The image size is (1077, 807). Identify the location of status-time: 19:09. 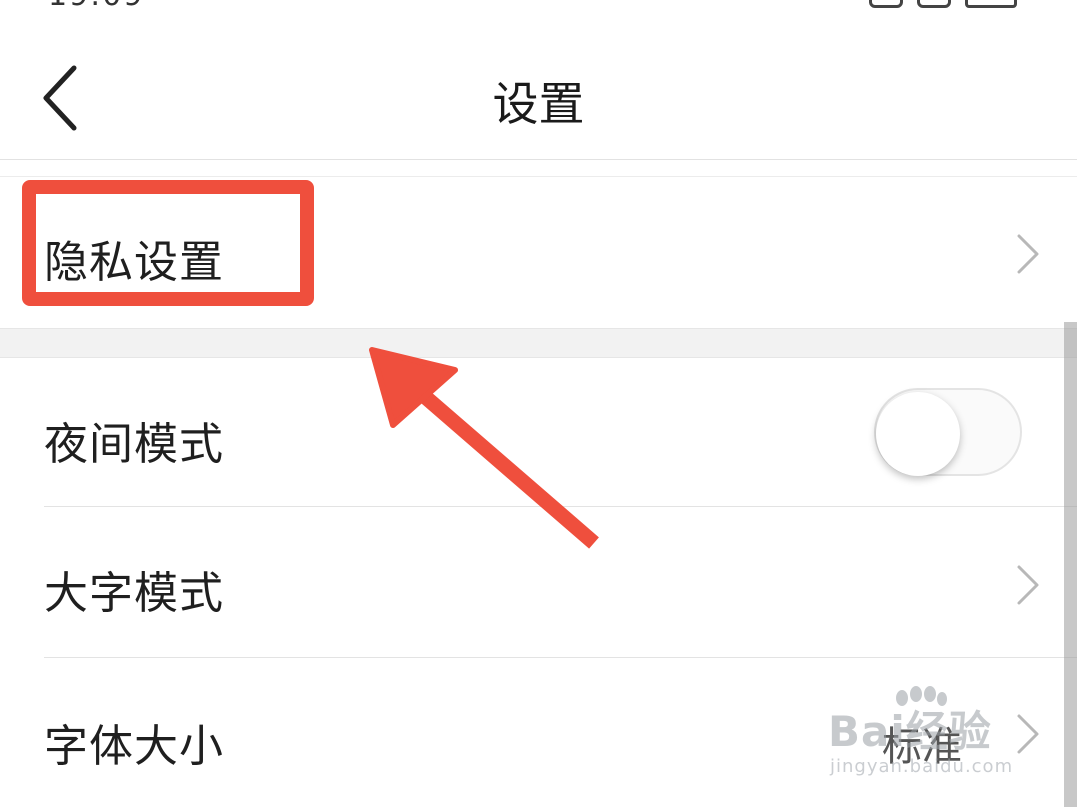
(96, 6).